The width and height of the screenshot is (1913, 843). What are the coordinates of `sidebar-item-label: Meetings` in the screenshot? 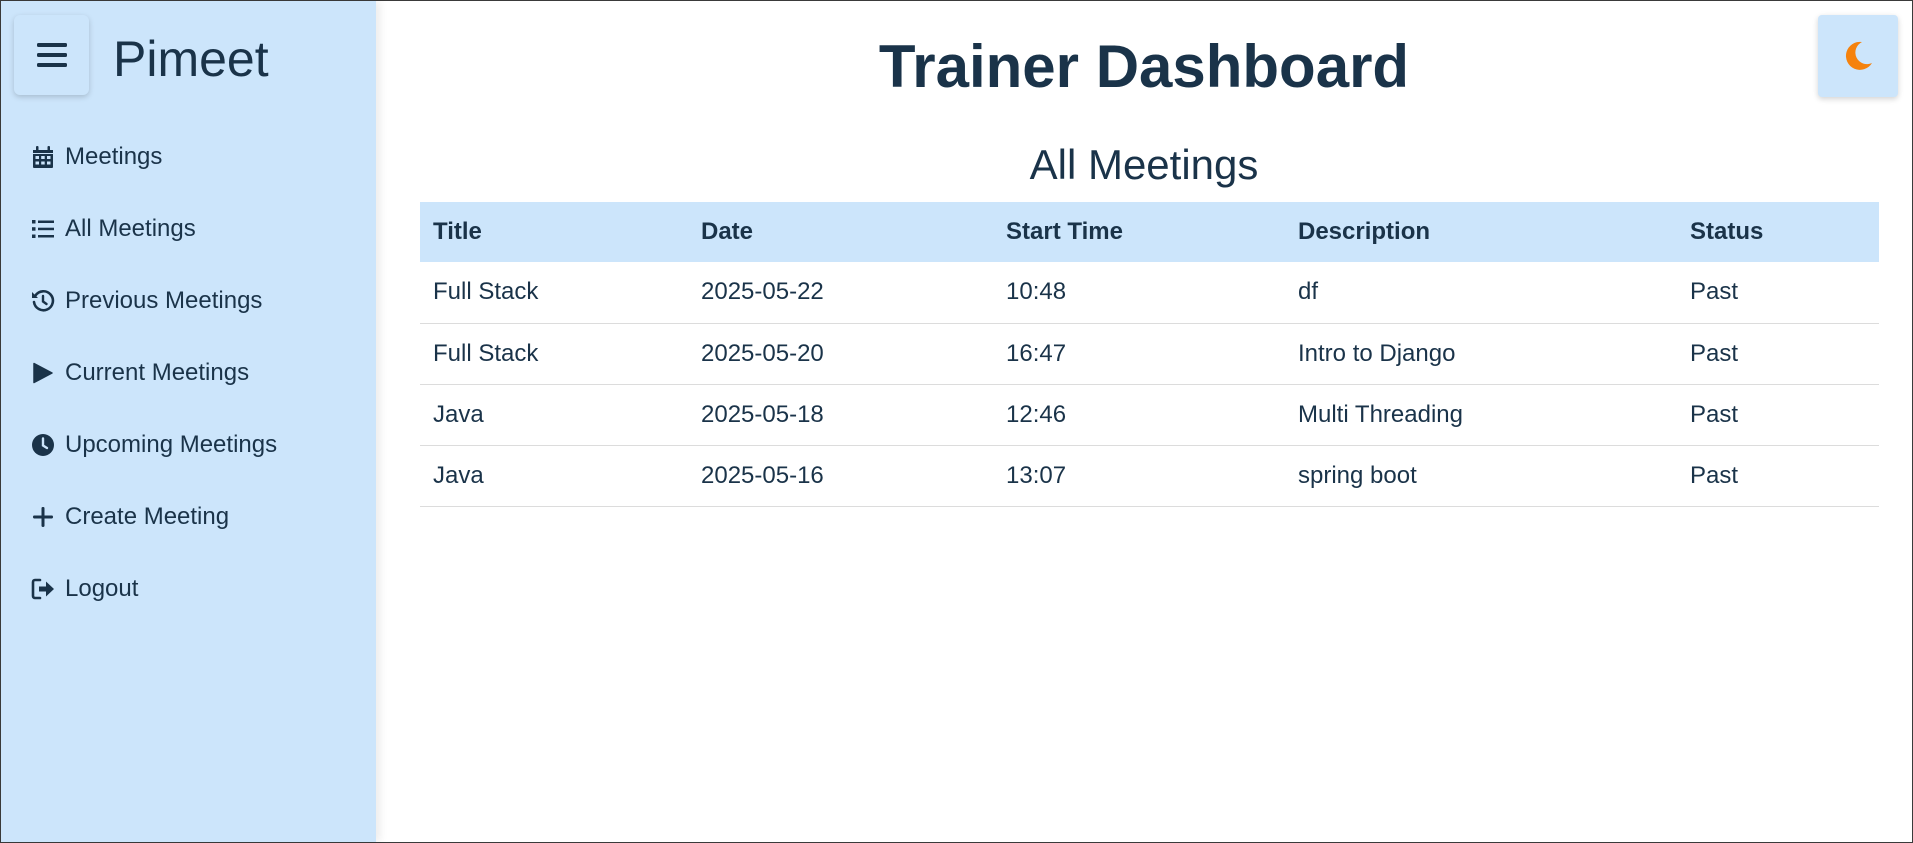 It's located at (114, 156).